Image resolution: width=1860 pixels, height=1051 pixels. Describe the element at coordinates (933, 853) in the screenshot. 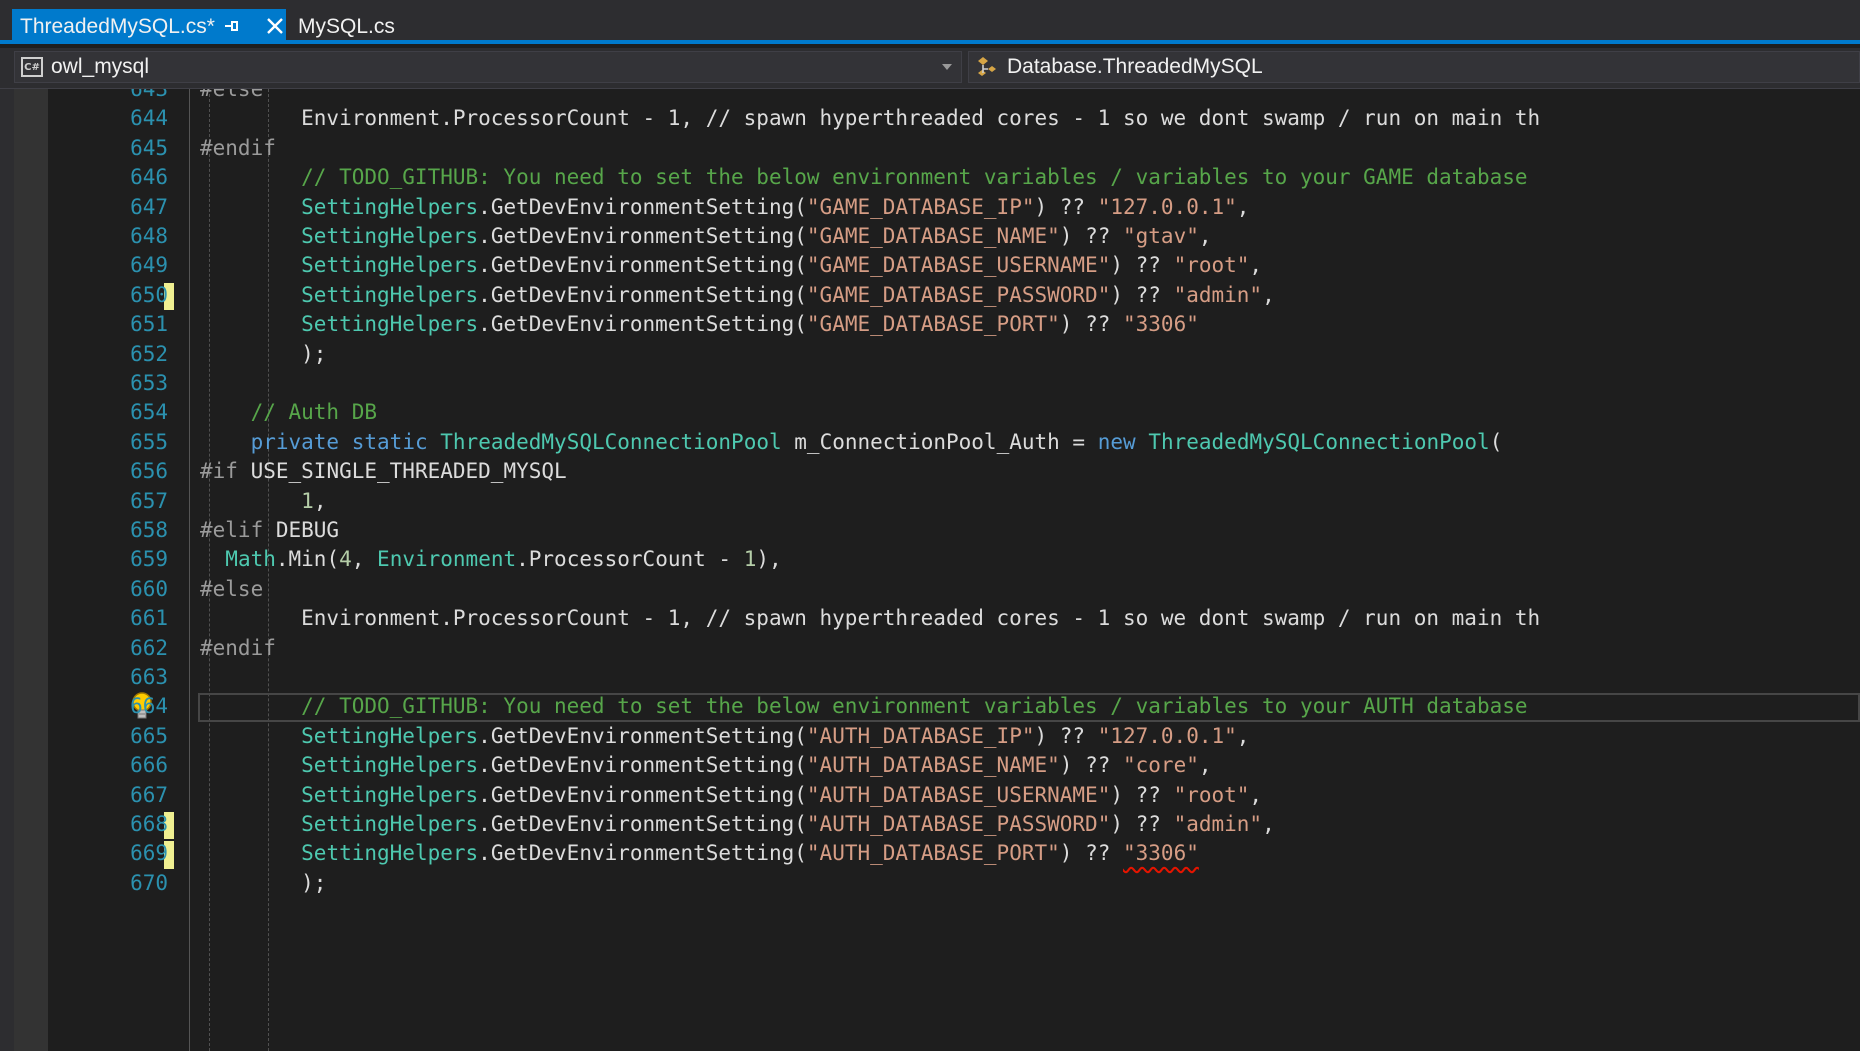

I see `code-token: "AUTH_DATABASE_PORT"` at that location.